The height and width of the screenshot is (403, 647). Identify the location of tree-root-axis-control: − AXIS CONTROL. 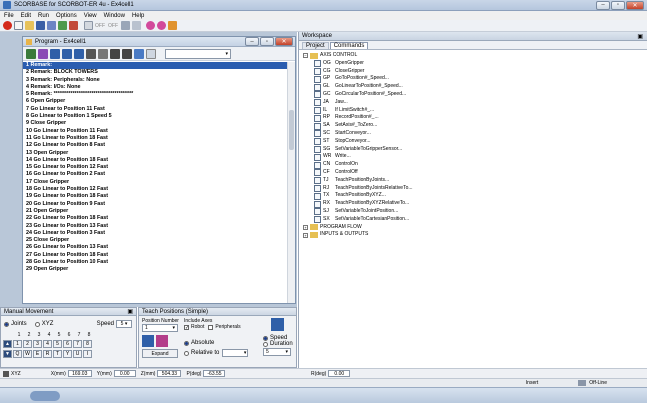
(473, 56).